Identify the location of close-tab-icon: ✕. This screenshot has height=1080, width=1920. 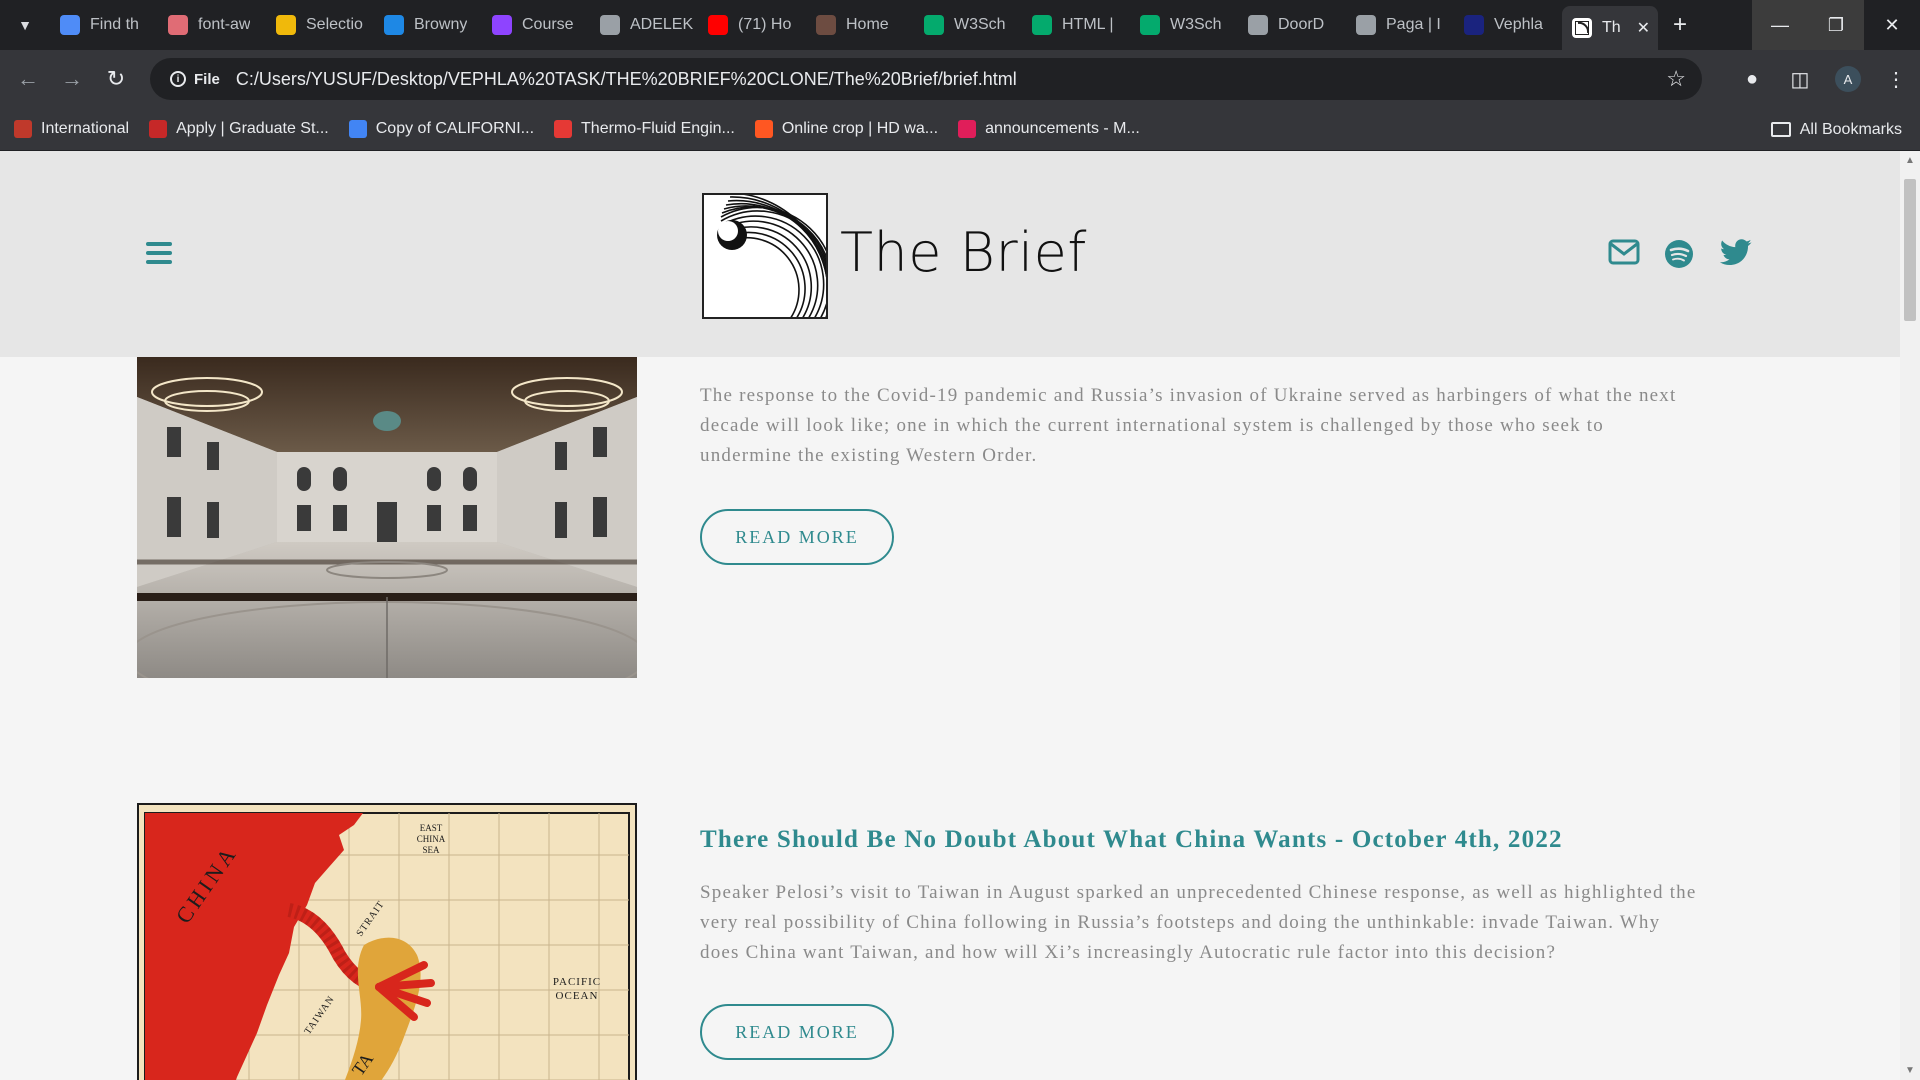
(1643, 28).